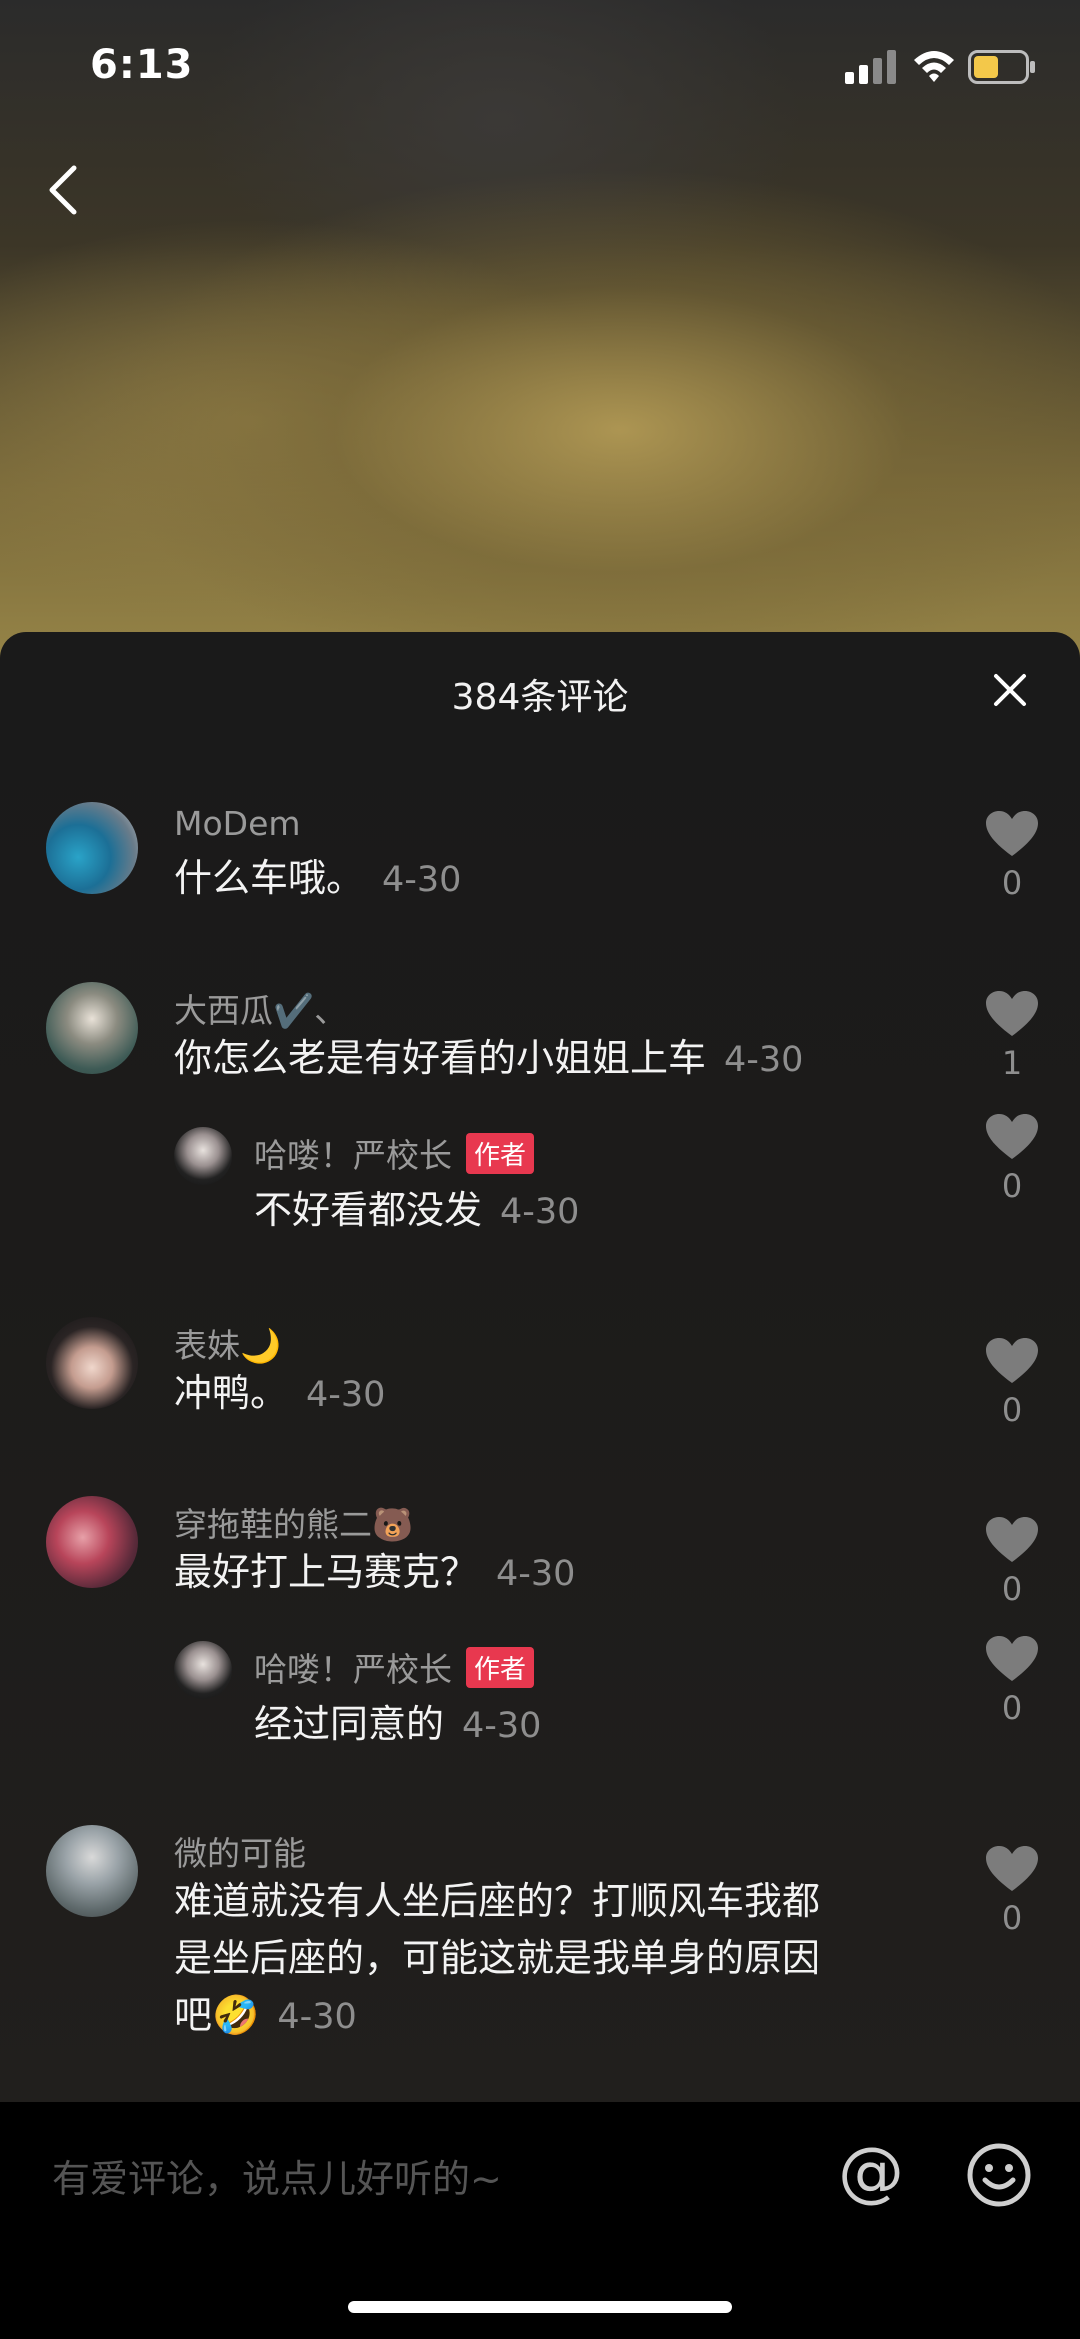  I want to click on comment-username: 表妹🌙, so click(227, 1343).